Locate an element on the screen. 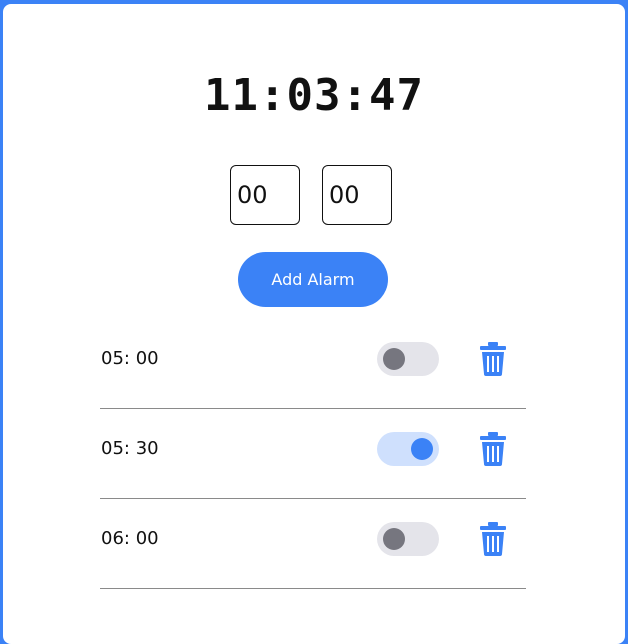 This screenshot has height=644, width=628. alarm-item: 05: 30 is located at coordinates (313, 454).